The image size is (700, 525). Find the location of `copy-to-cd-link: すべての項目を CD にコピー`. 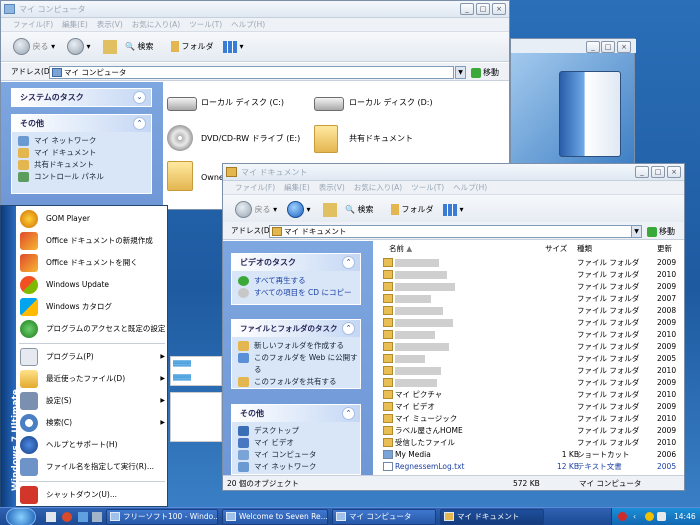

copy-to-cd-link: すべての項目を CD にコピー is located at coordinates (296, 293).